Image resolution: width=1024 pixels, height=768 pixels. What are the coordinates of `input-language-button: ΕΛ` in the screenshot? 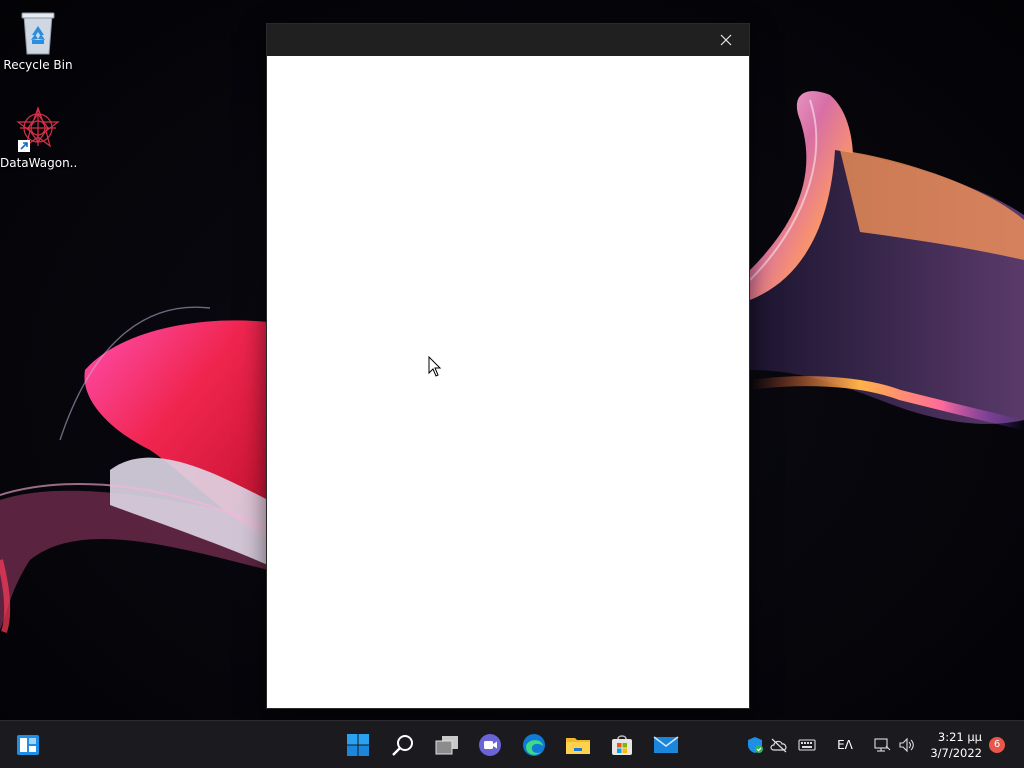 It's located at (845, 745).